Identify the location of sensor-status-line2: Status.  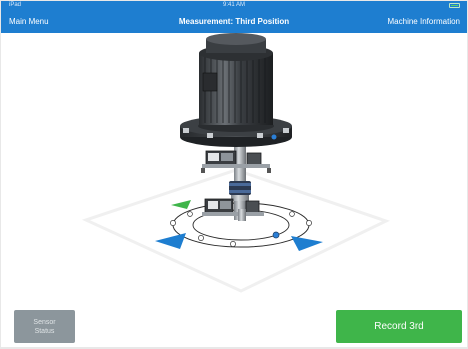
(44, 331).